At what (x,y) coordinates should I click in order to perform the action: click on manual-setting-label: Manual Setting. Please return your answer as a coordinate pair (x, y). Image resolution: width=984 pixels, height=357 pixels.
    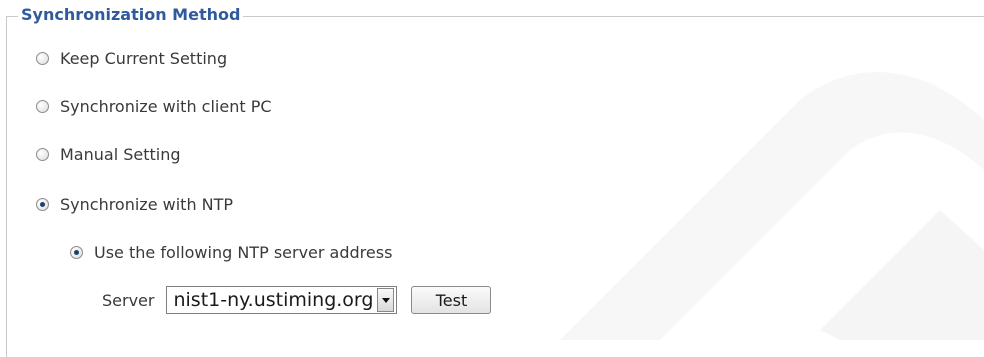
    Looking at the image, I should click on (120, 154).